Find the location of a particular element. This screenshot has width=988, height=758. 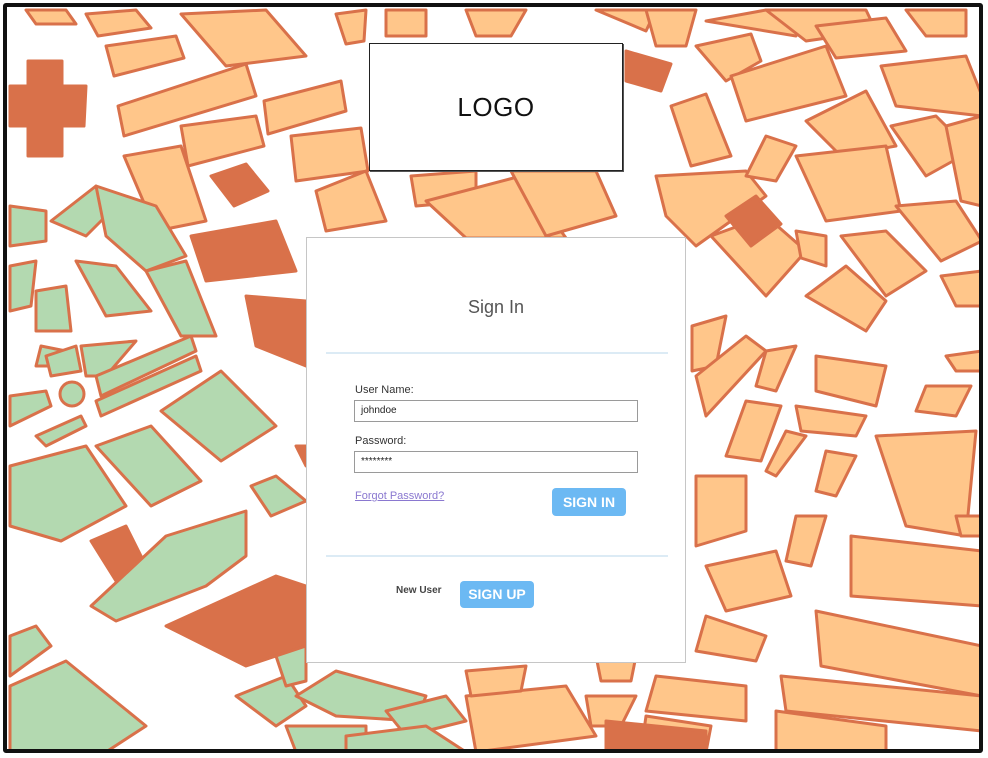

new-user-label: New User is located at coordinates (419, 590).